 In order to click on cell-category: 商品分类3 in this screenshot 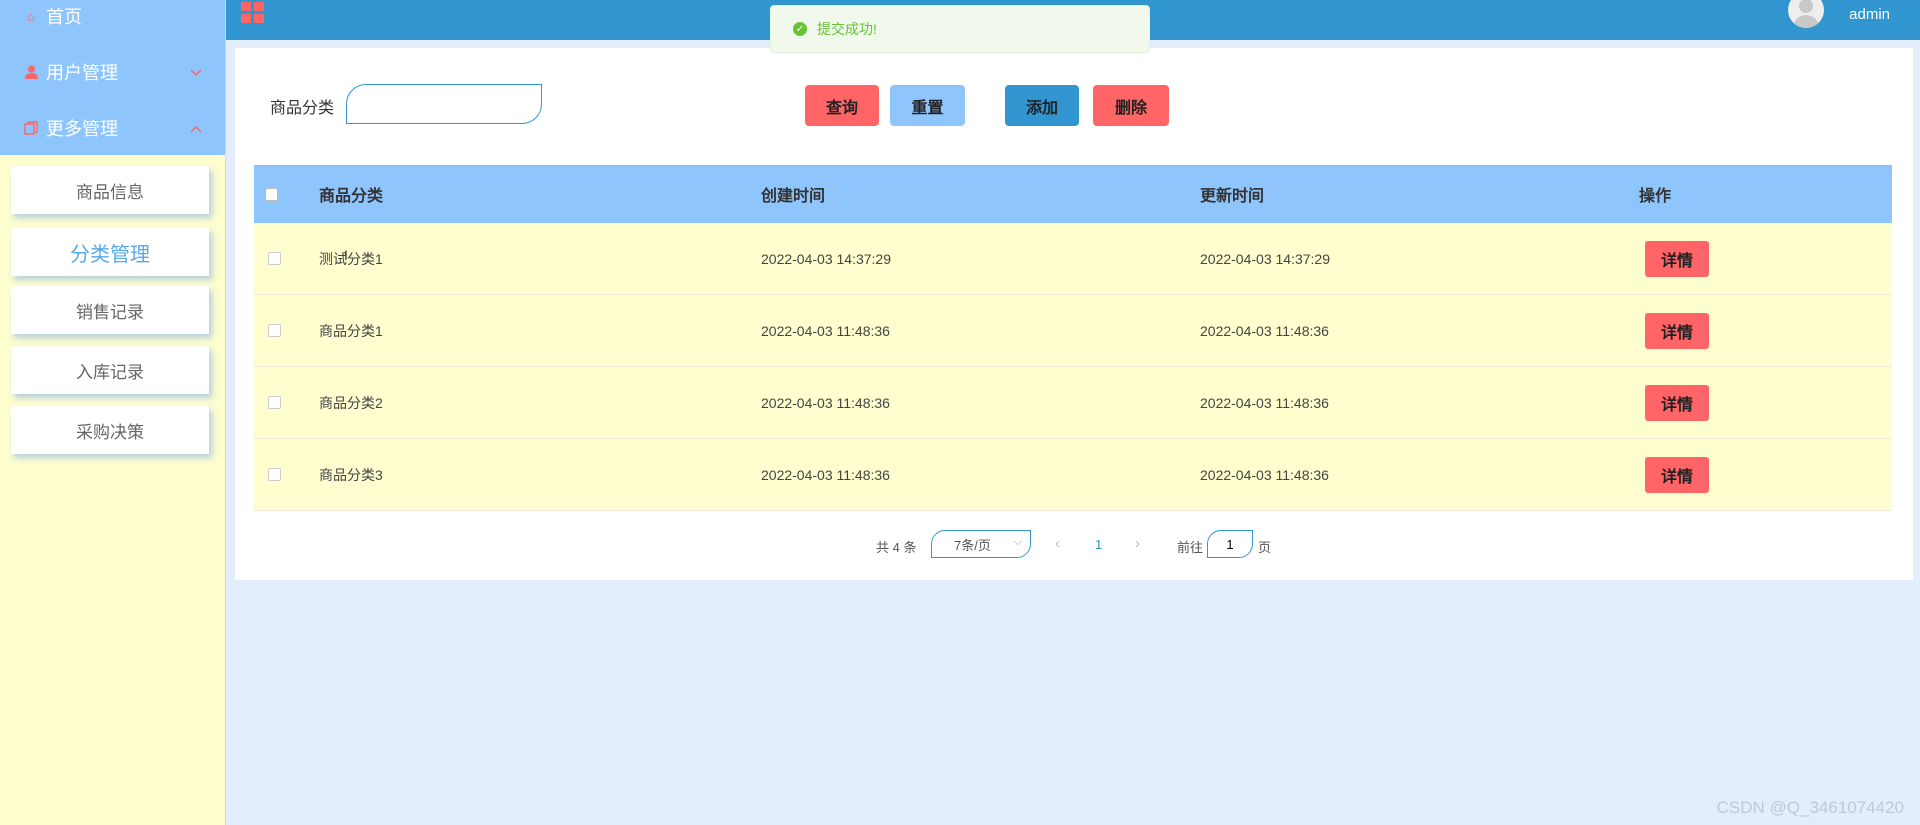, I will do `click(351, 475)`.